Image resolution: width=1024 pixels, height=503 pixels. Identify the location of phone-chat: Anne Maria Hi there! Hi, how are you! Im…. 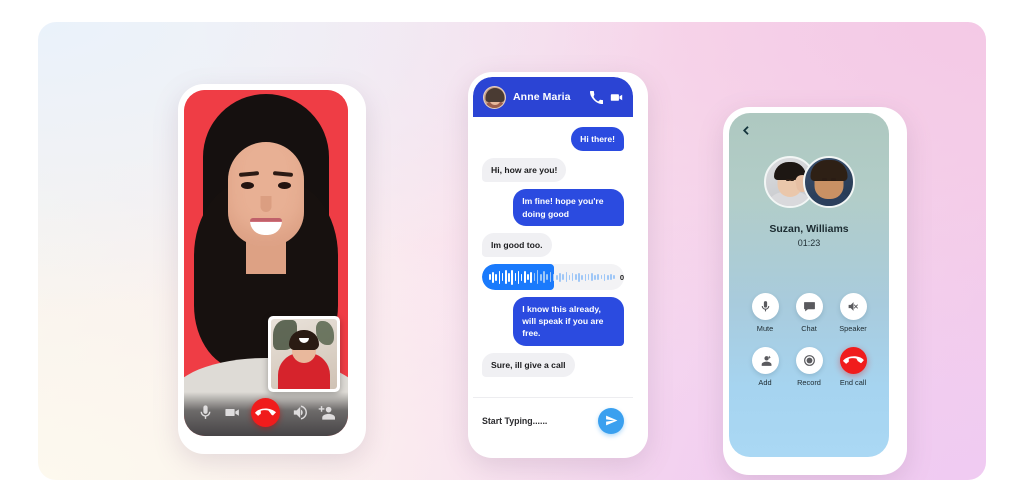
(558, 265).